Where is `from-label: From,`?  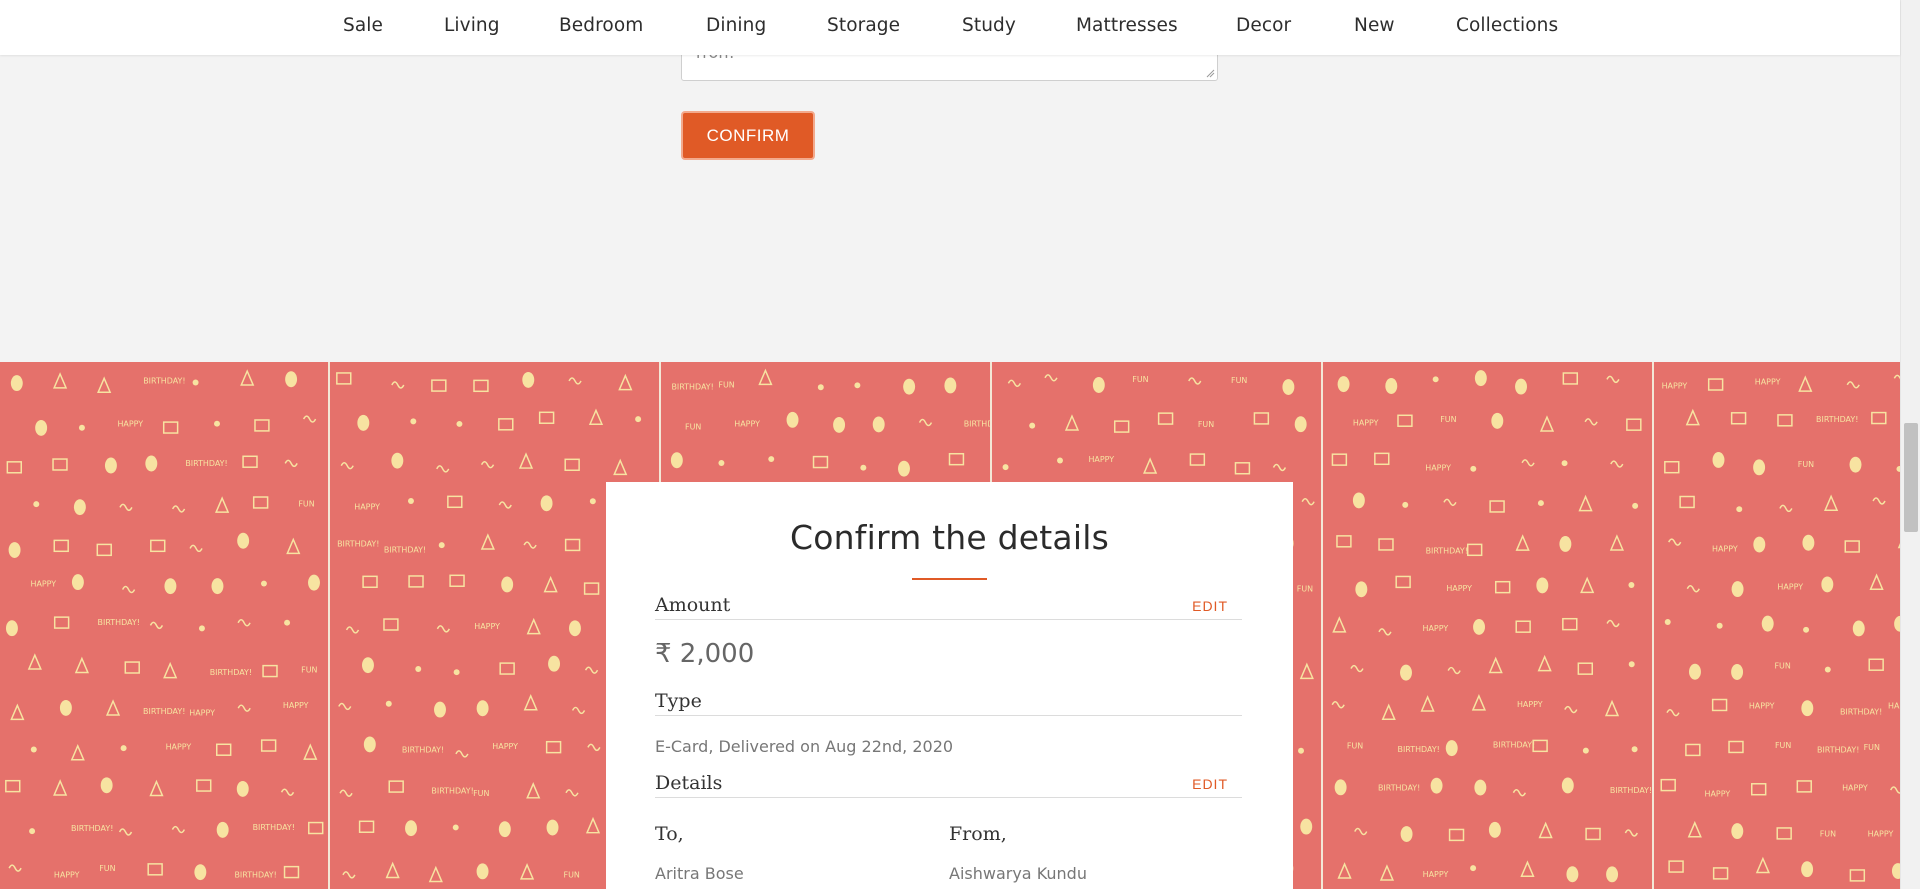
from-label: From, is located at coordinates (978, 834).